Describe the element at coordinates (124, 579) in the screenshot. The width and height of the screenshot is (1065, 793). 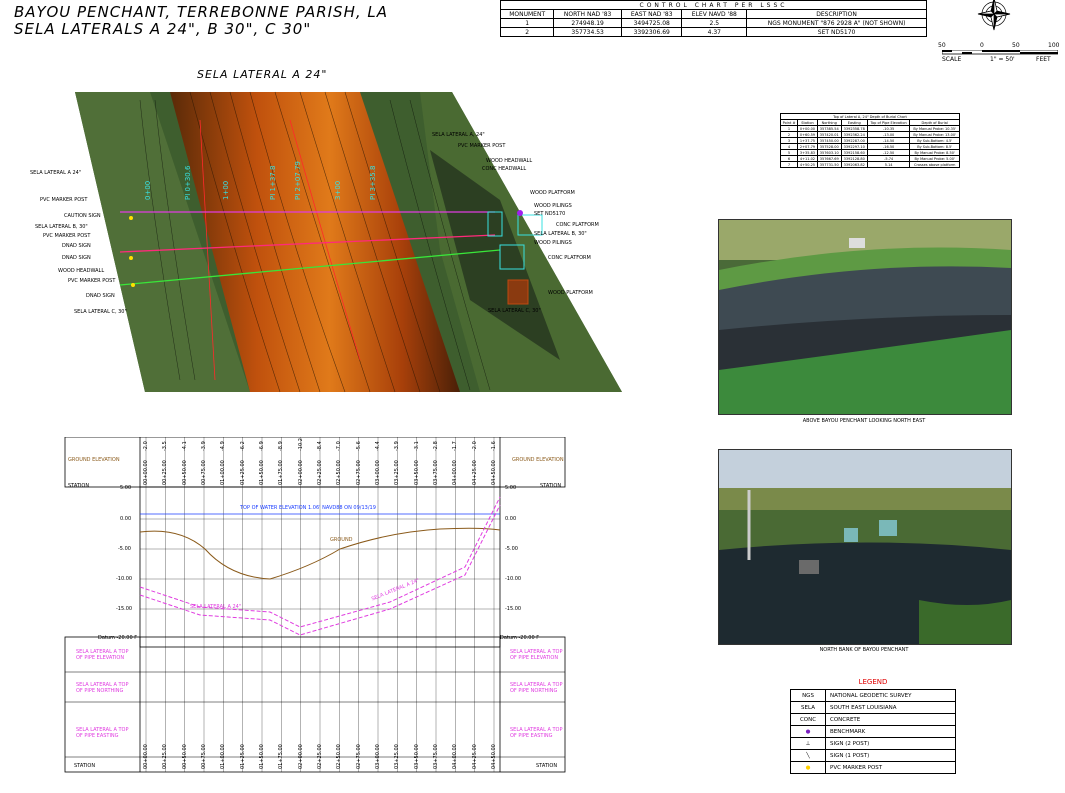
I see `y-tick: -10.00` at that location.